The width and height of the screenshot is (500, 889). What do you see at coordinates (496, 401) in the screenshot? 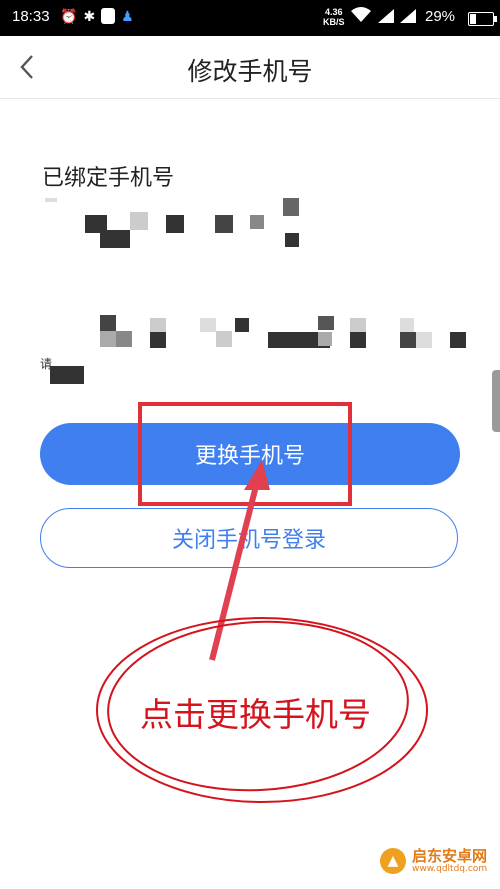
I see `scroll-handle` at bounding box center [496, 401].